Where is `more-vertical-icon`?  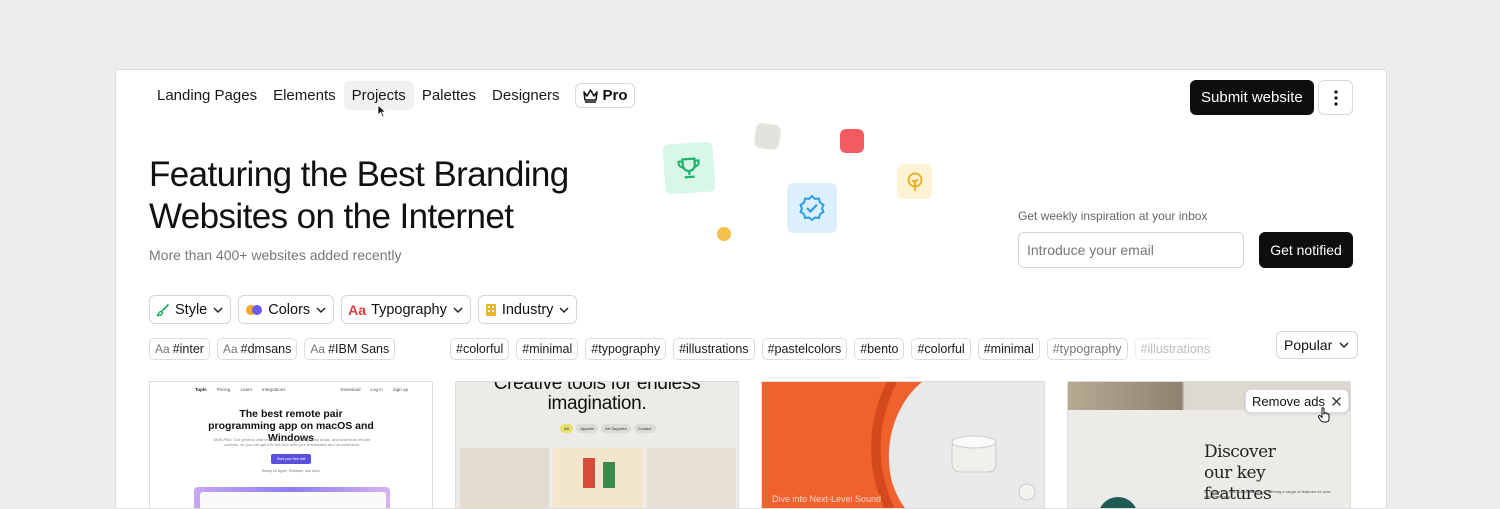
more-vertical-icon is located at coordinates (1336, 98).